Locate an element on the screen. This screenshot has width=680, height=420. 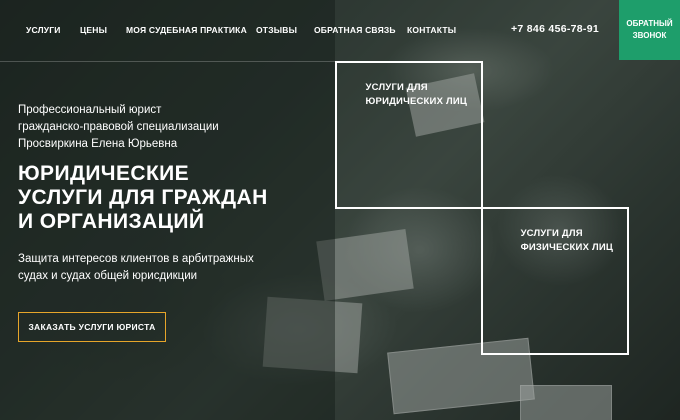
service-box-individuals: УСЛУГИ ДЛЯ ФИЗИЧЕСКИХ ЛИЦ is located at coordinates (555, 281).